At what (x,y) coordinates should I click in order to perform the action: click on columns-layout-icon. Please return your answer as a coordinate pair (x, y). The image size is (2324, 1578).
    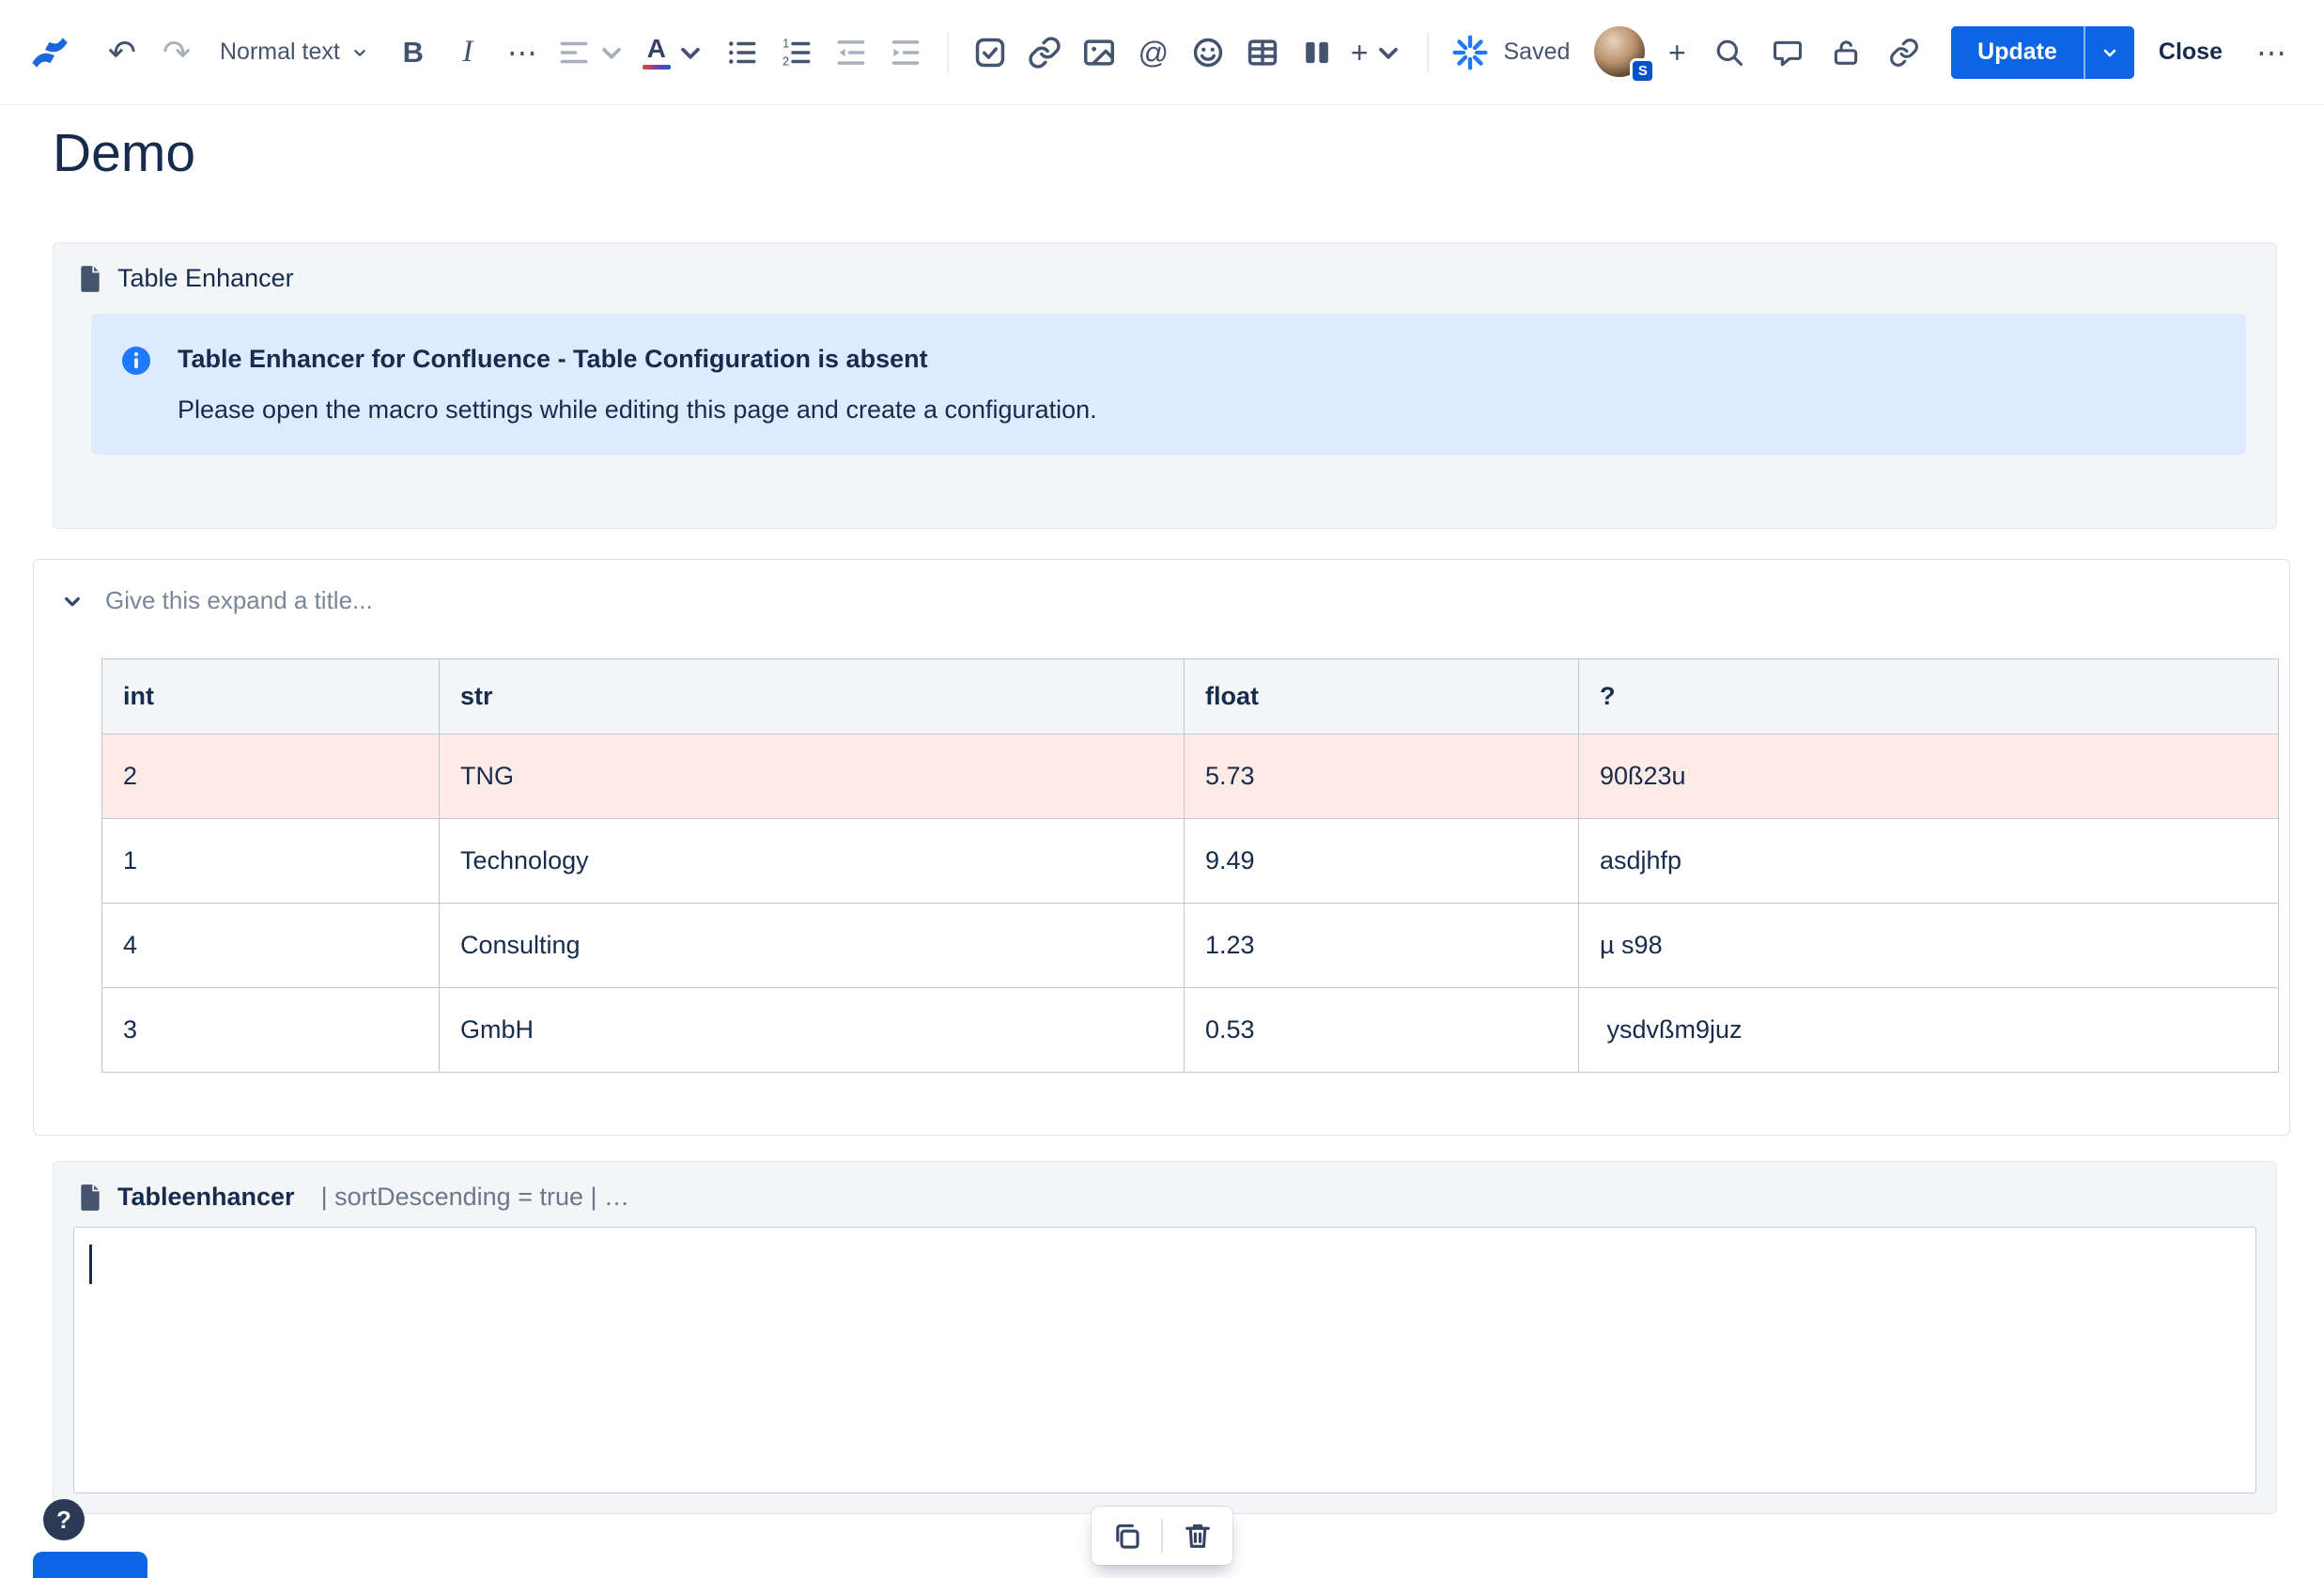
    Looking at the image, I should click on (1316, 52).